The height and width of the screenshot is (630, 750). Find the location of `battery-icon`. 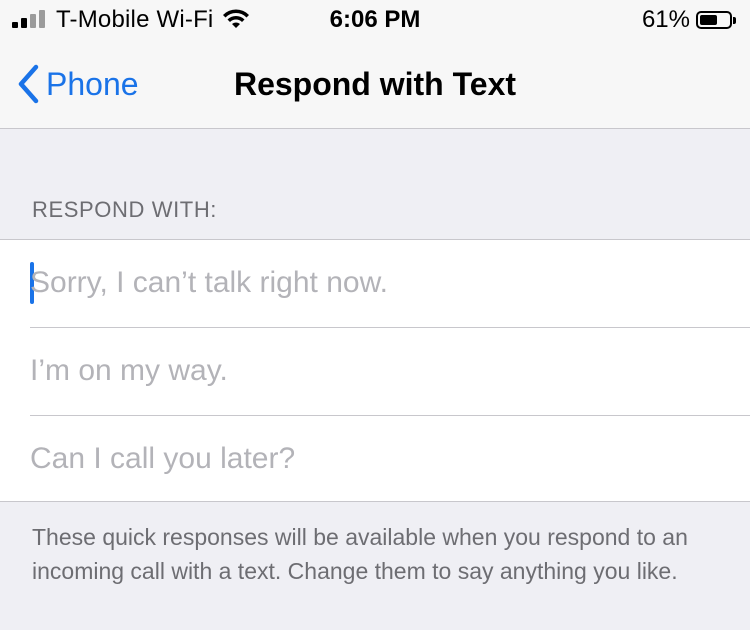

battery-icon is located at coordinates (716, 20).